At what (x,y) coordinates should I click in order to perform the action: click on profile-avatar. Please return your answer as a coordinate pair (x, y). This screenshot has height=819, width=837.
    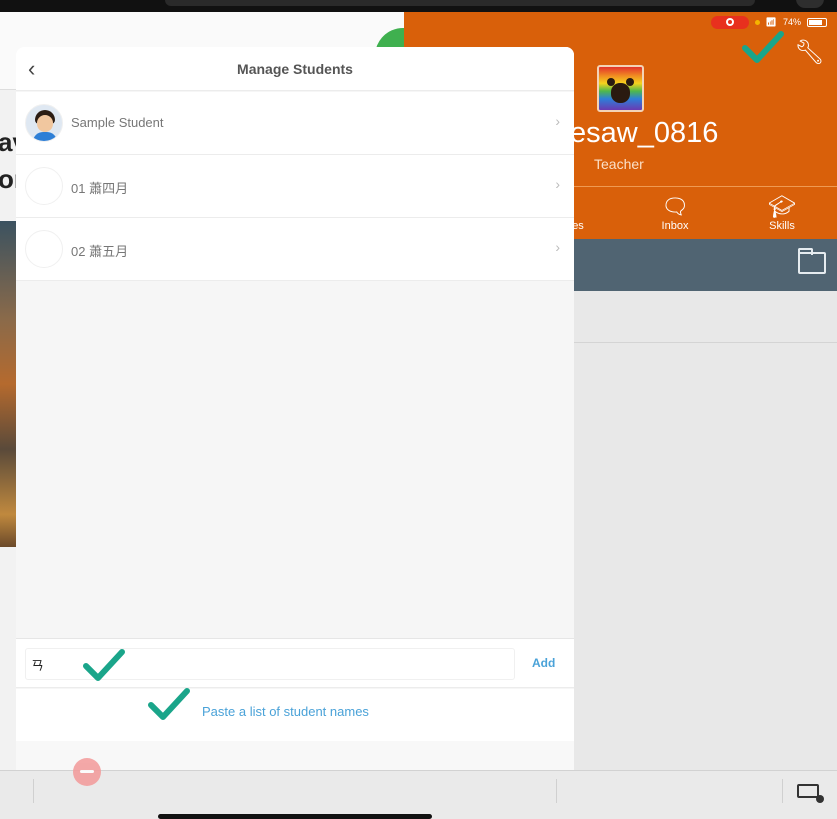
    Looking at the image, I should click on (620, 88).